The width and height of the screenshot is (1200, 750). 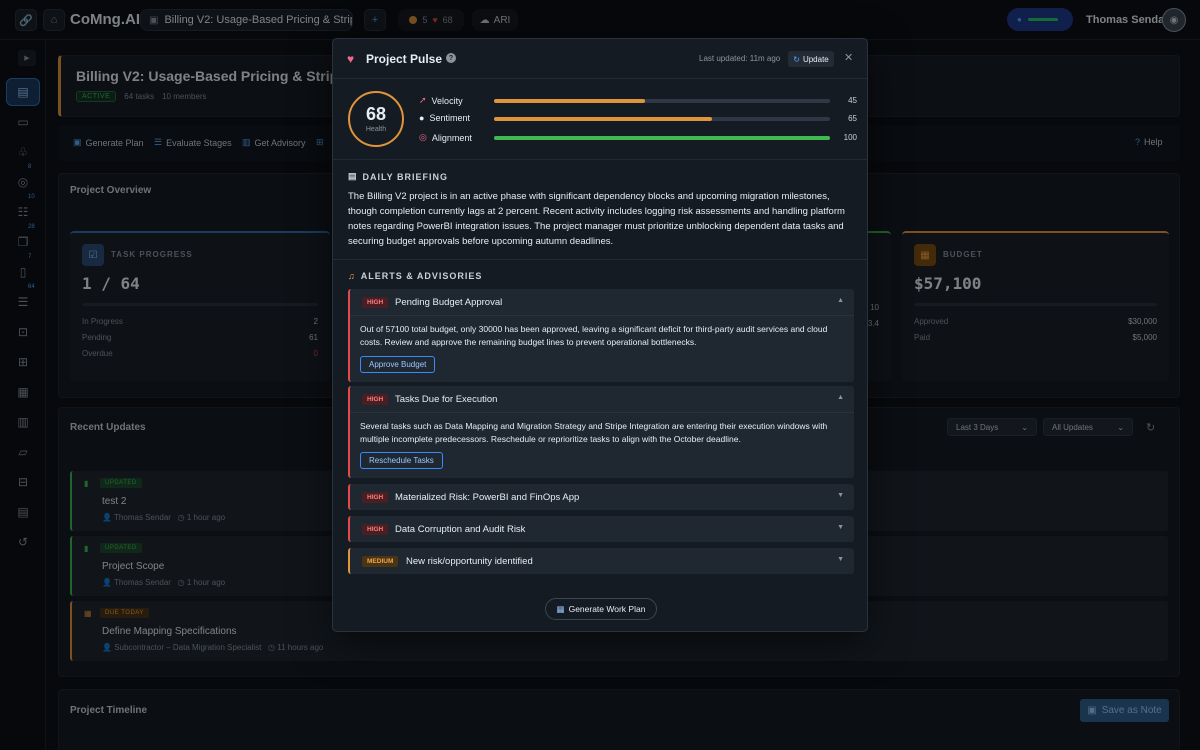 I want to click on sentiment-track, so click(x=662, y=119).